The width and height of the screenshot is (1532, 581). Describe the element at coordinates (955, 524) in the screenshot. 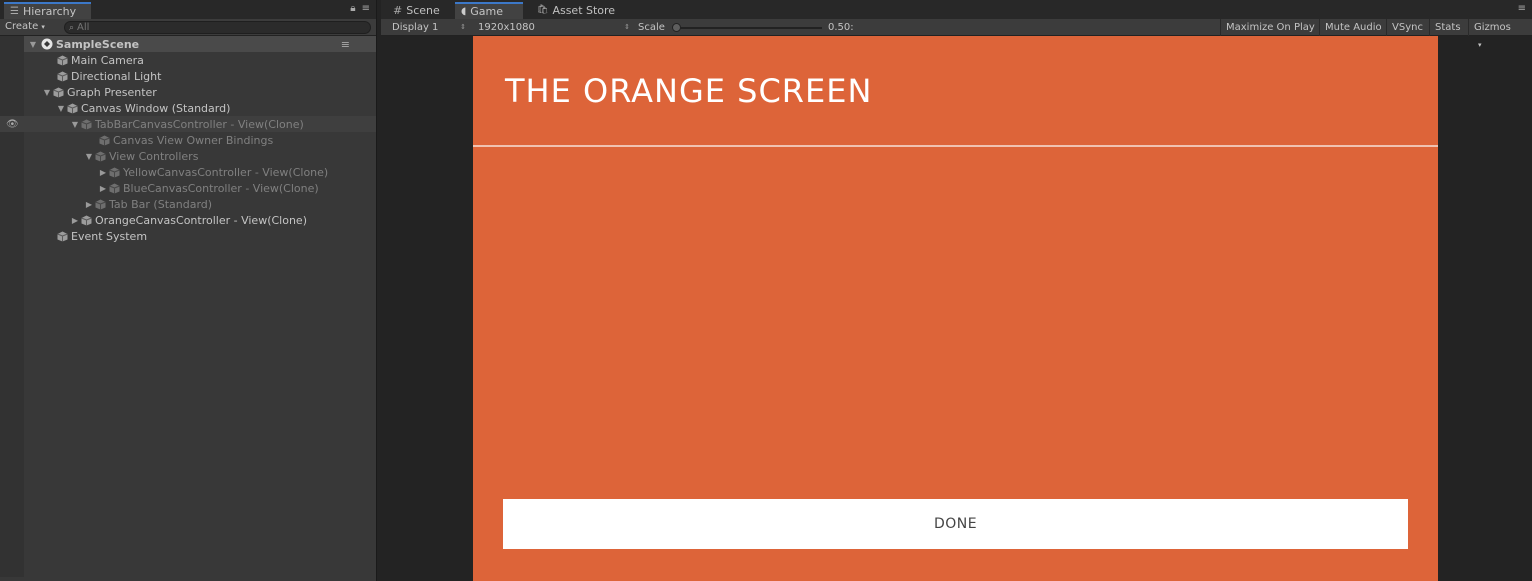

I see `done-button: DONE` at that location.